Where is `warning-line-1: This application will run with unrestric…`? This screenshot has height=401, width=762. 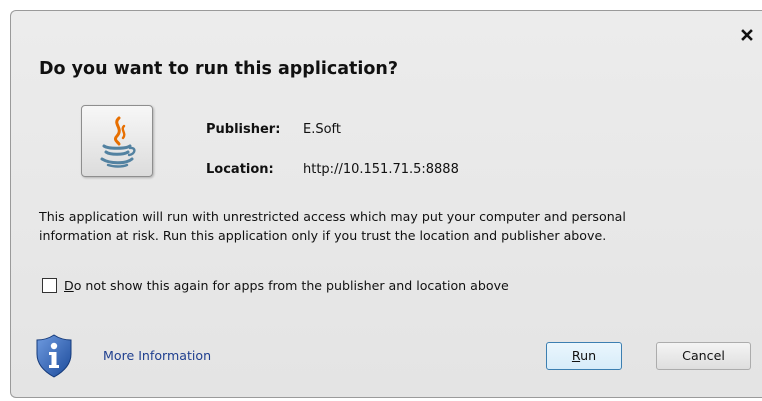 warning-line-1: This application will run with unrestric… is located at coordinates (332, 216).